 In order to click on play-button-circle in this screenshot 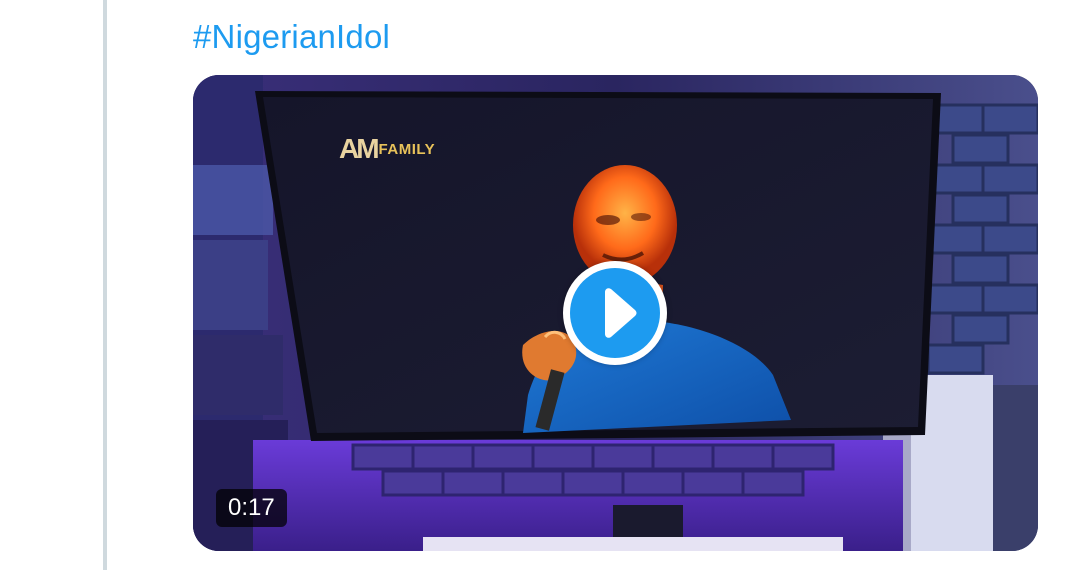, I will do `click(615, 313)`.